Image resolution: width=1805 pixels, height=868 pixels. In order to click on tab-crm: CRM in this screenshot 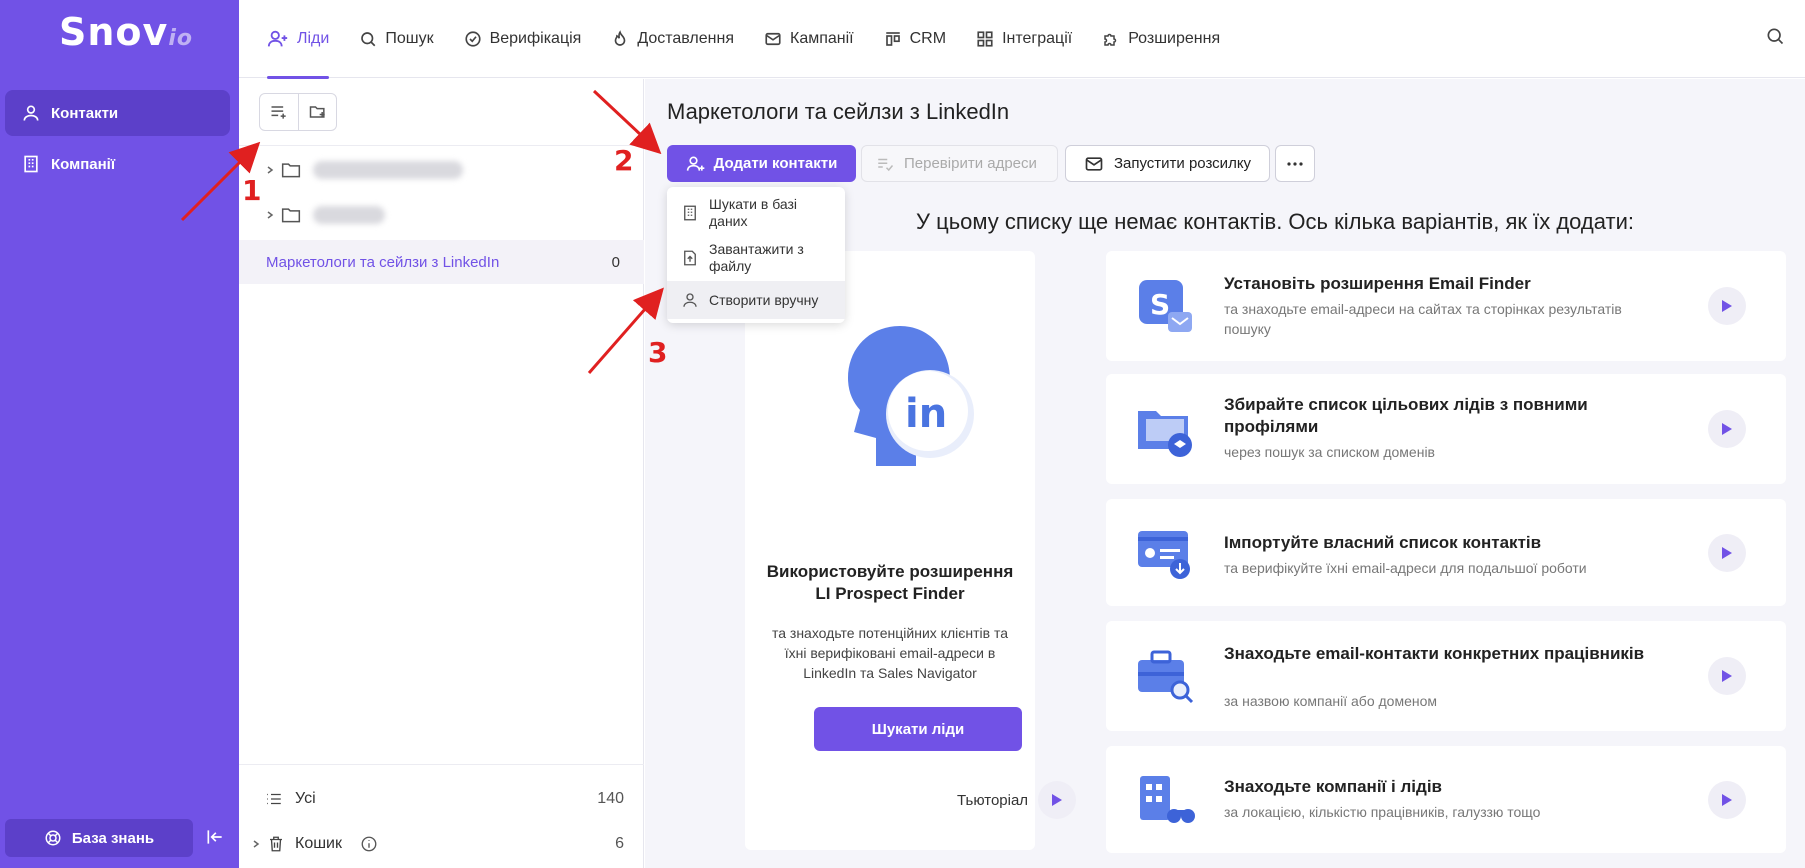, I will do `click(915, 39)`.